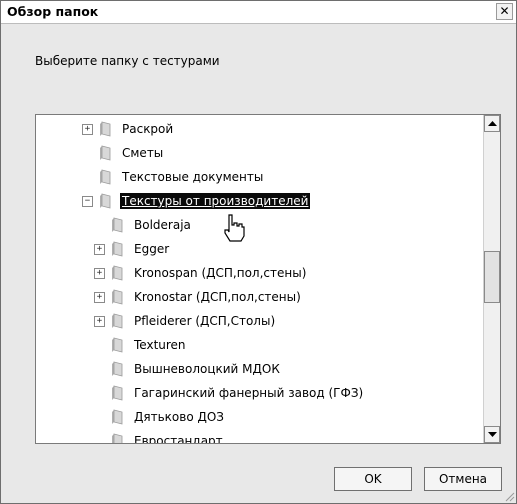 This screenshot has height=504, width=517. Describe the element at coordinates (204, 321) in the screenshot. I see `tree-item-label: Pfleiderer (ДСП,Столы)` at that location.